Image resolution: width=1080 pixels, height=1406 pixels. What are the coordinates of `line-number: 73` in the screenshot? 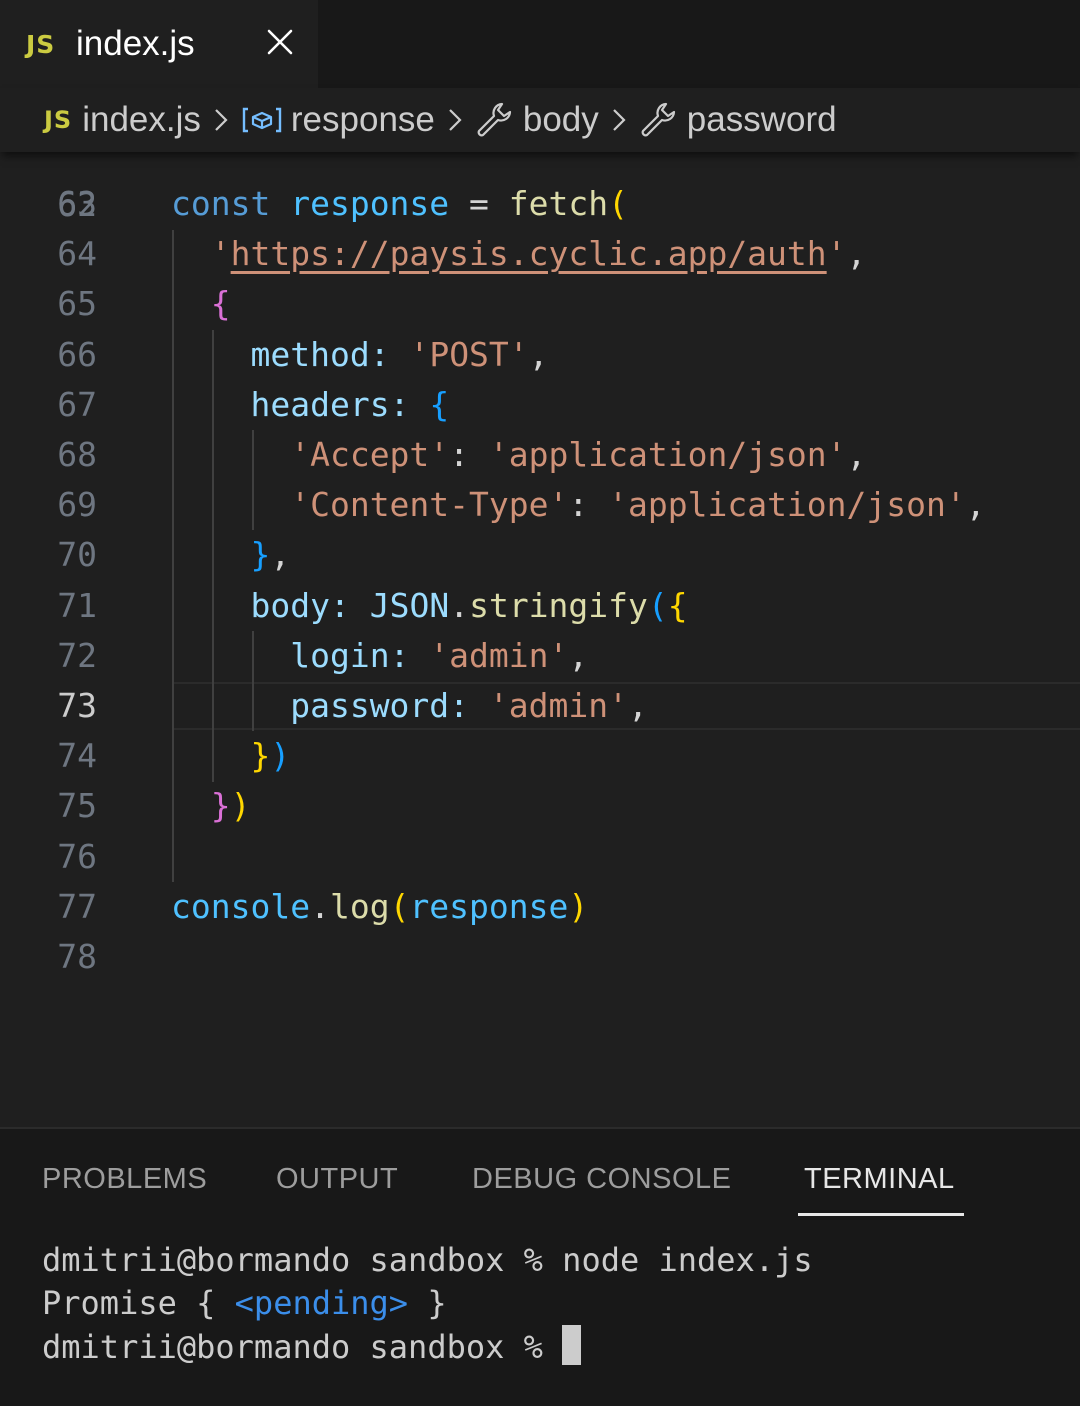 It's located at (77, 705).